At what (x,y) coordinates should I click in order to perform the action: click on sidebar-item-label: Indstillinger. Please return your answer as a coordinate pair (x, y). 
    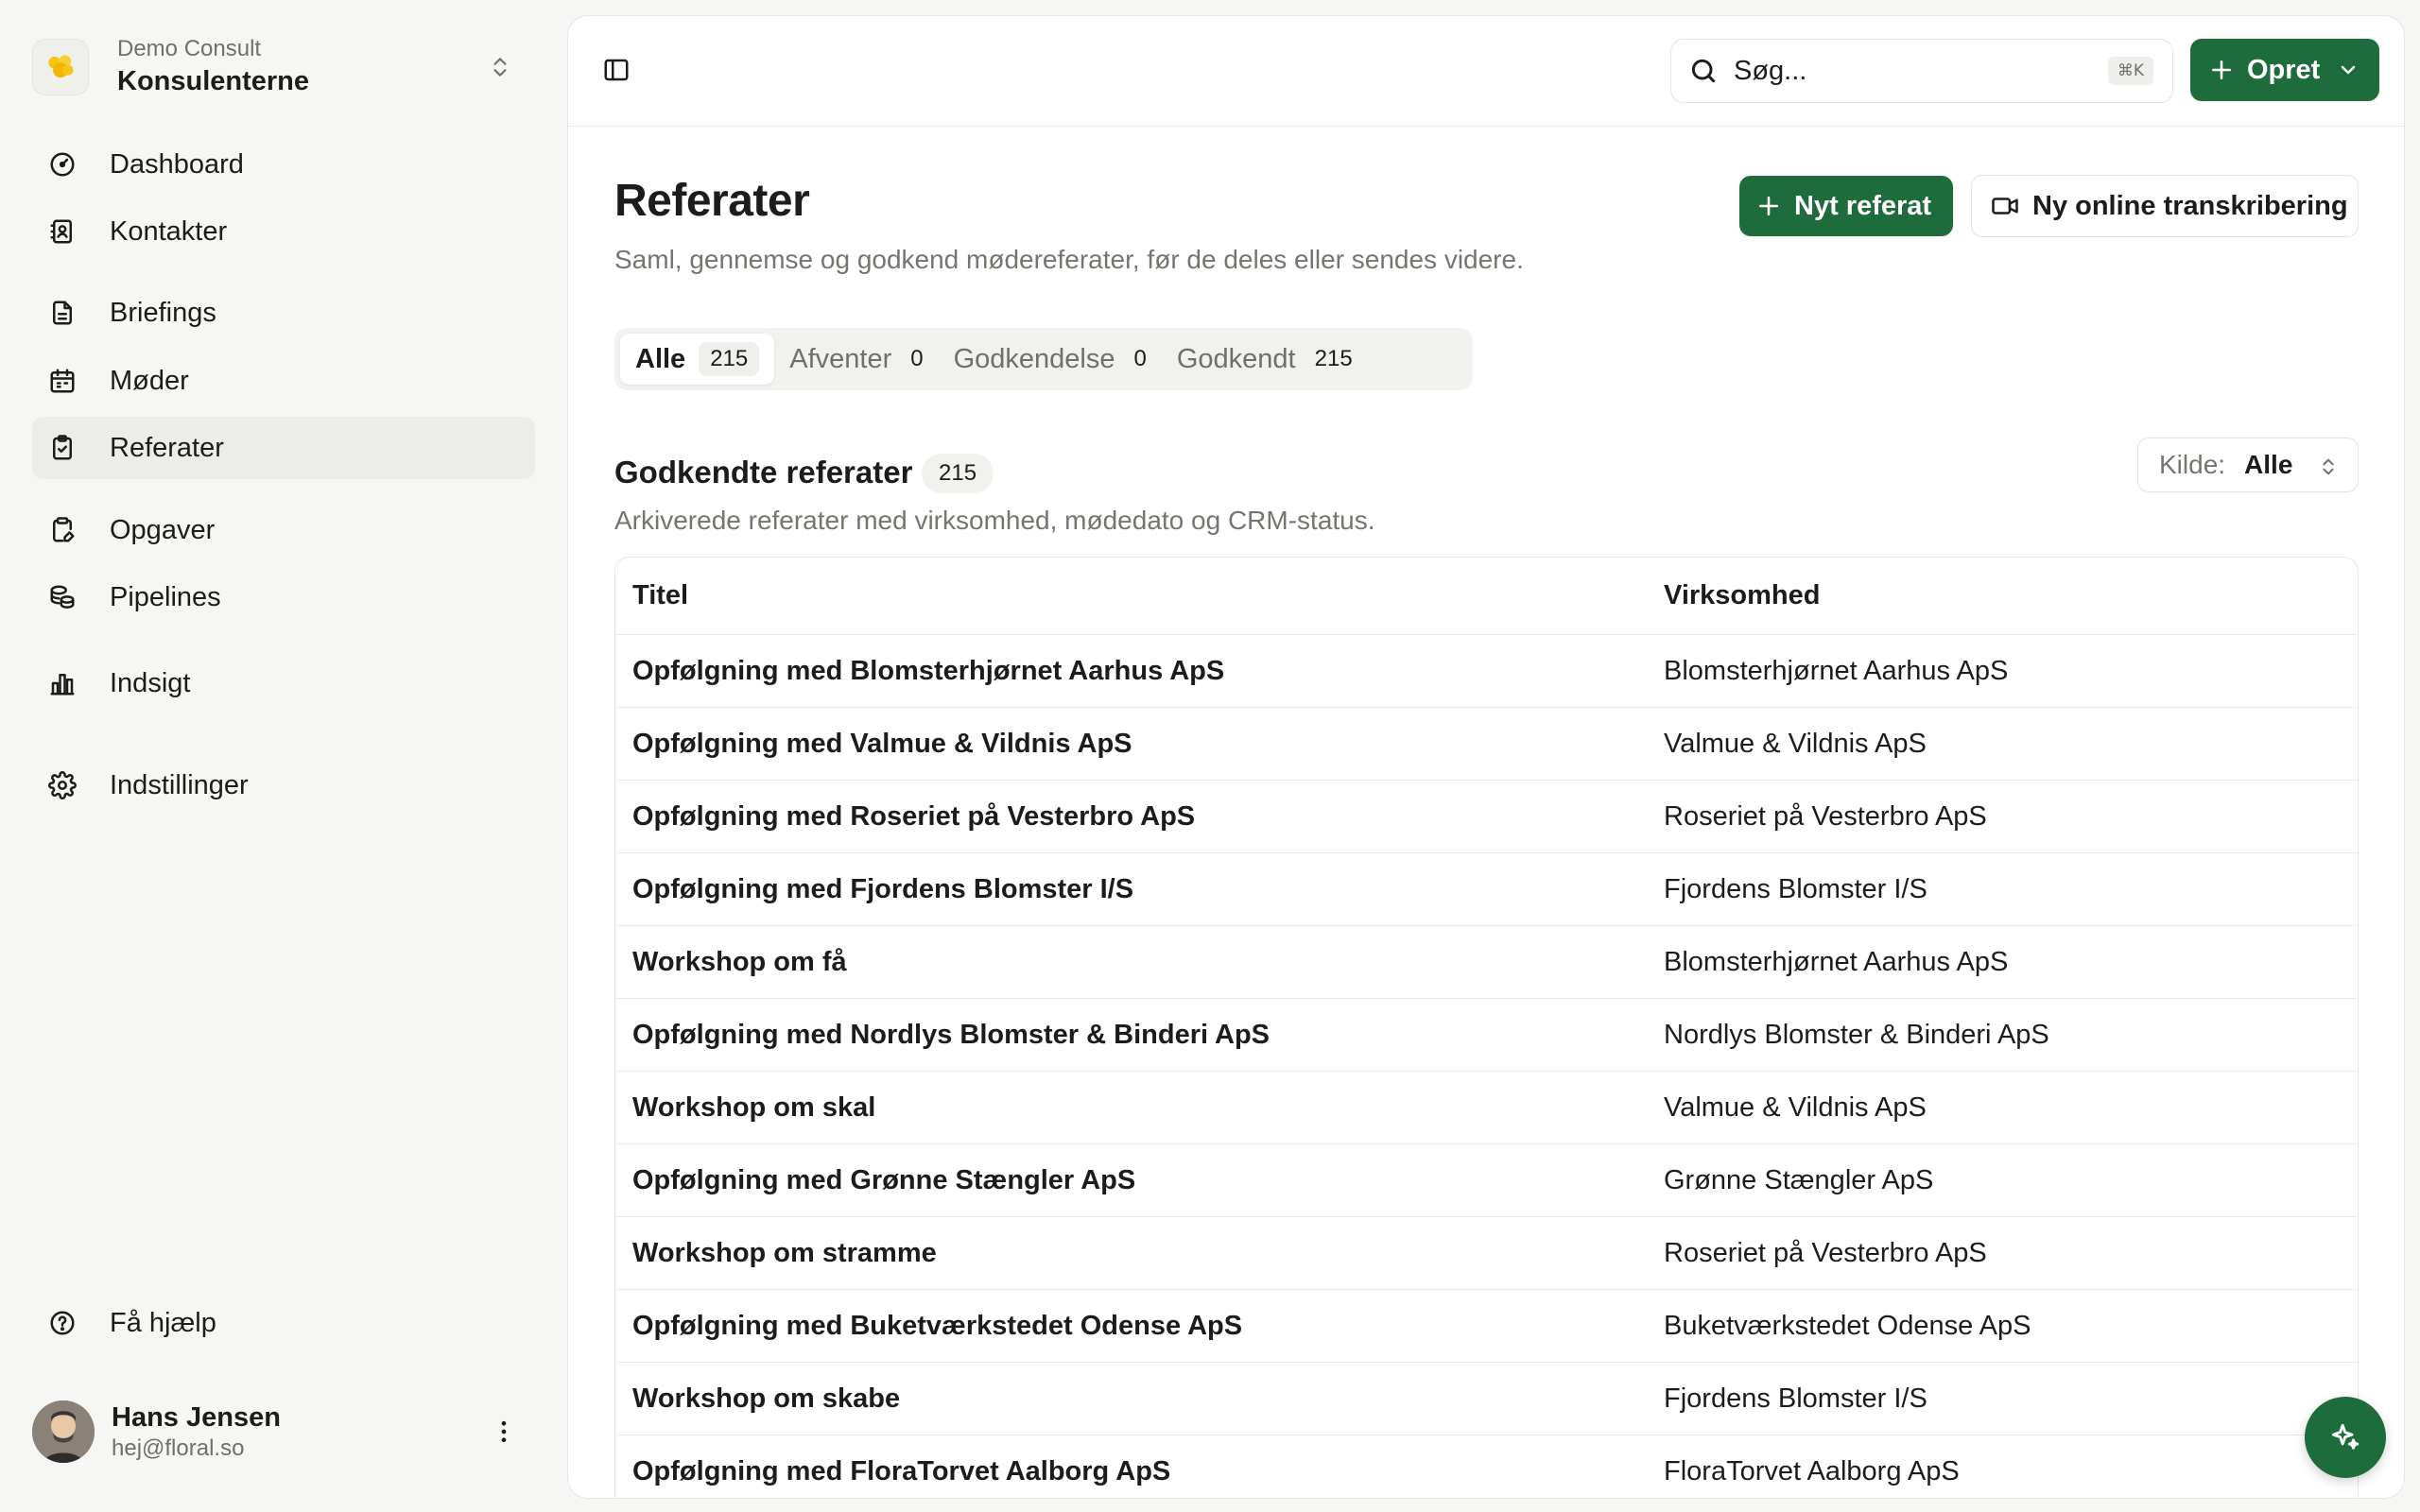
    Looking at the image, I should click on (179, 784).